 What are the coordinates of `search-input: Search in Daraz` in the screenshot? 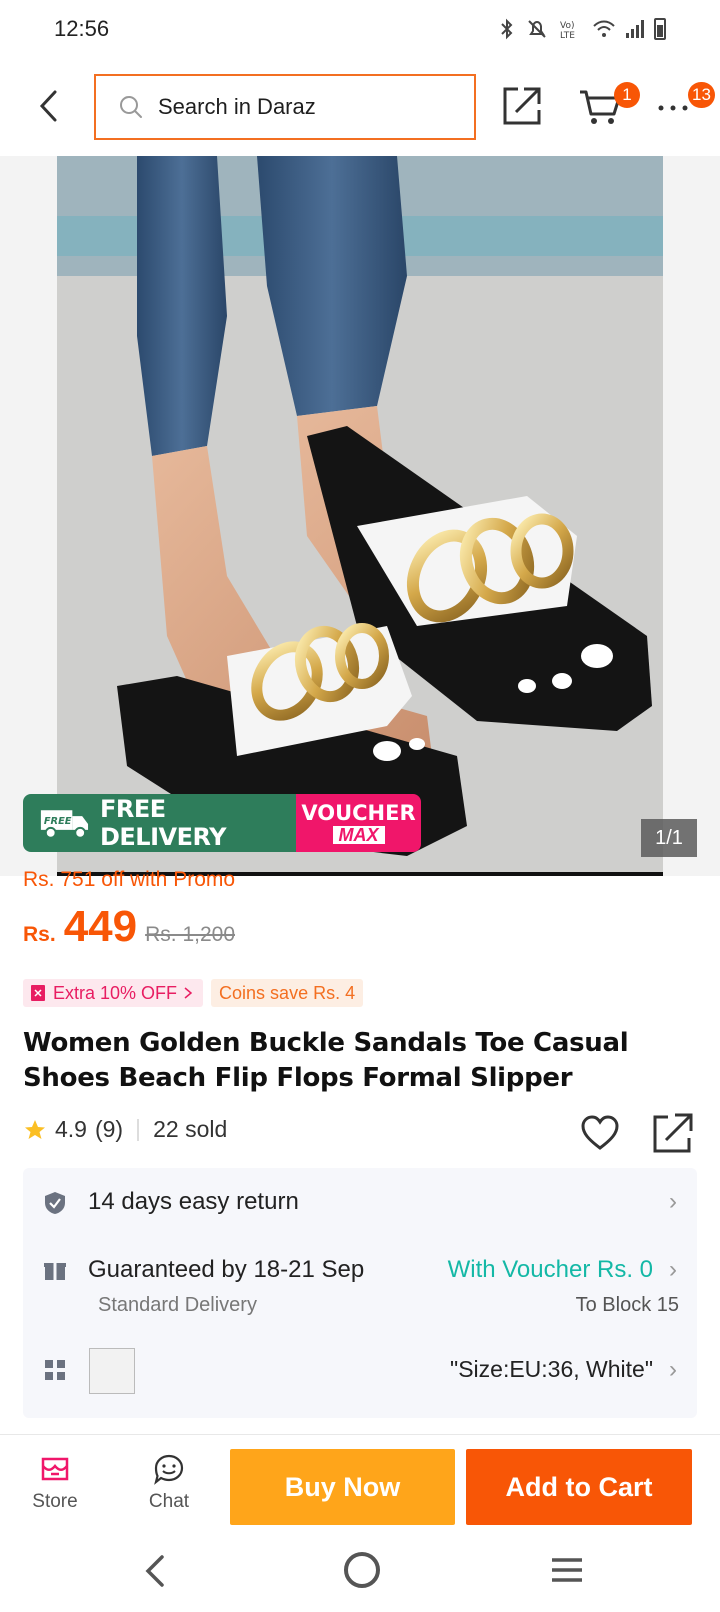 It's located at (285, 107).